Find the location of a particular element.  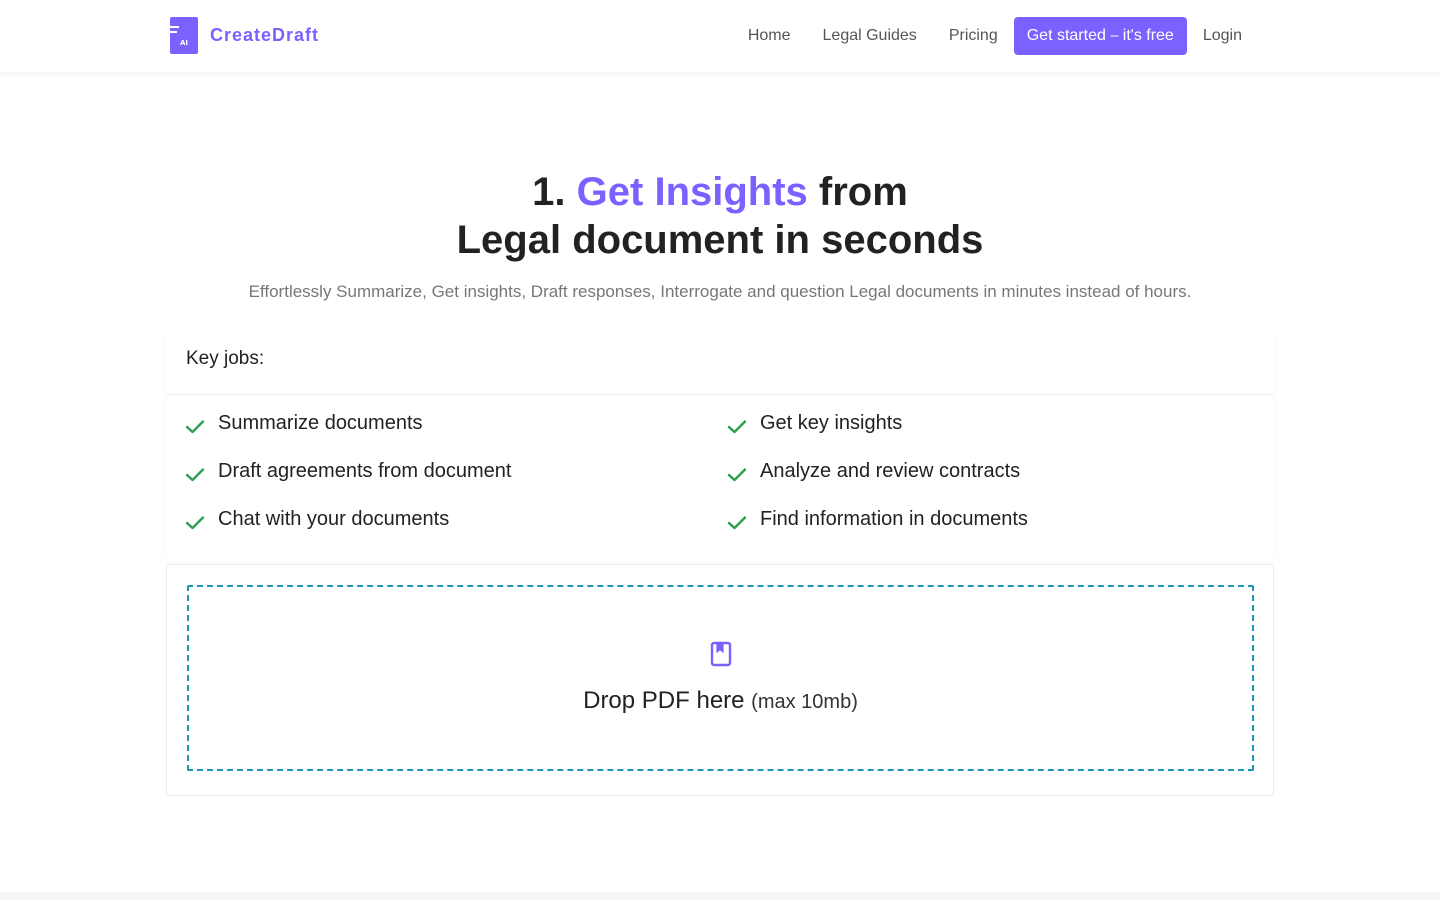

max-size-text: (max 10mb) is located at coordinates (804, 702).